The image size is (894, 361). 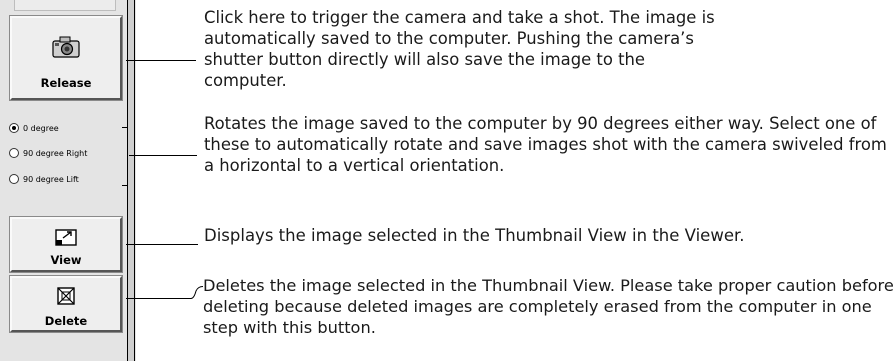 What do you see at coordinates (41, 128) in the screenshot?
I see `radio-label: 0 degree` at bounding box center [41, 128].